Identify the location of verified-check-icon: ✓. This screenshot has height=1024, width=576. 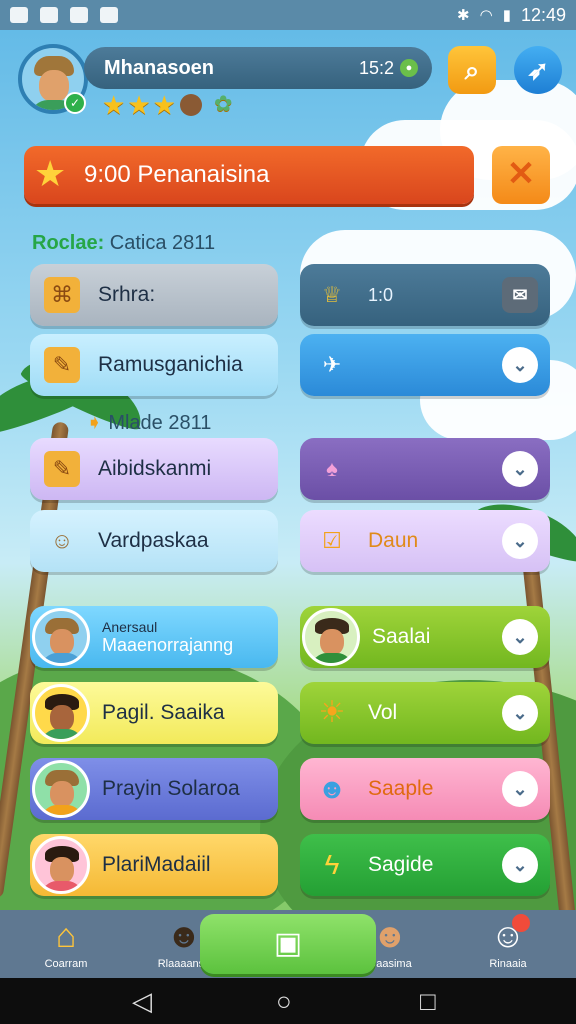
(75, 103).